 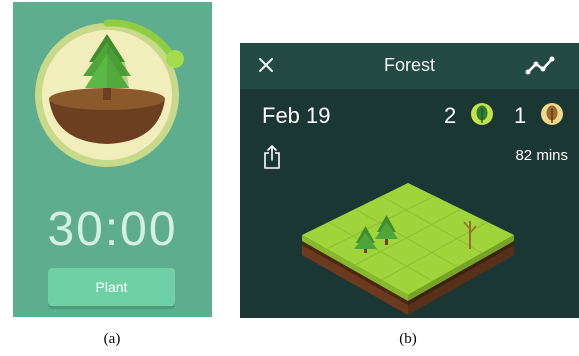 What do you see at coordinates (112, 339) in the screenshot?
I see `caption-a: (a)` at bounding box center [112, 339].